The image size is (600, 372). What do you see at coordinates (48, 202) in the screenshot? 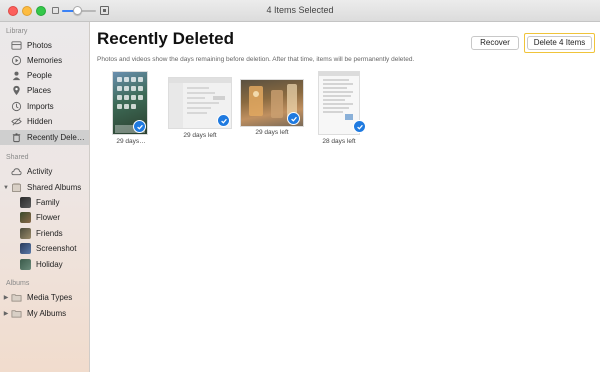
I see `sidebar-item-label: Family` at bounding box center [48, 202].